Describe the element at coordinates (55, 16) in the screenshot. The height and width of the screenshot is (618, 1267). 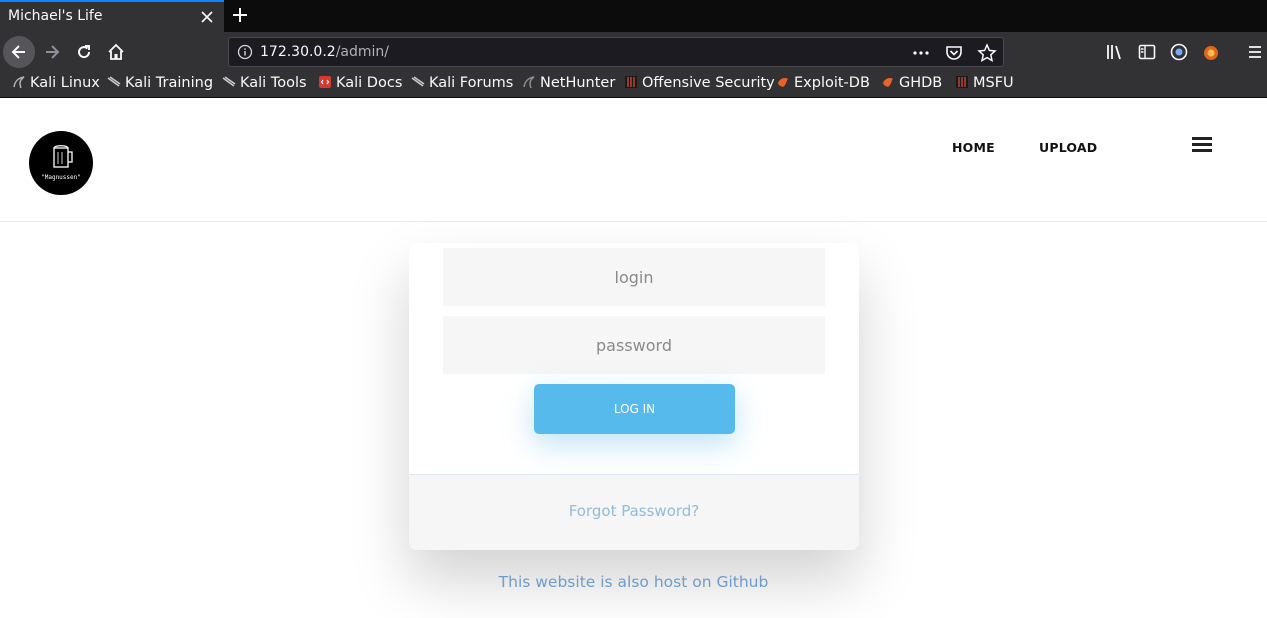
I see `tab-title: Michael's Life` at that location.